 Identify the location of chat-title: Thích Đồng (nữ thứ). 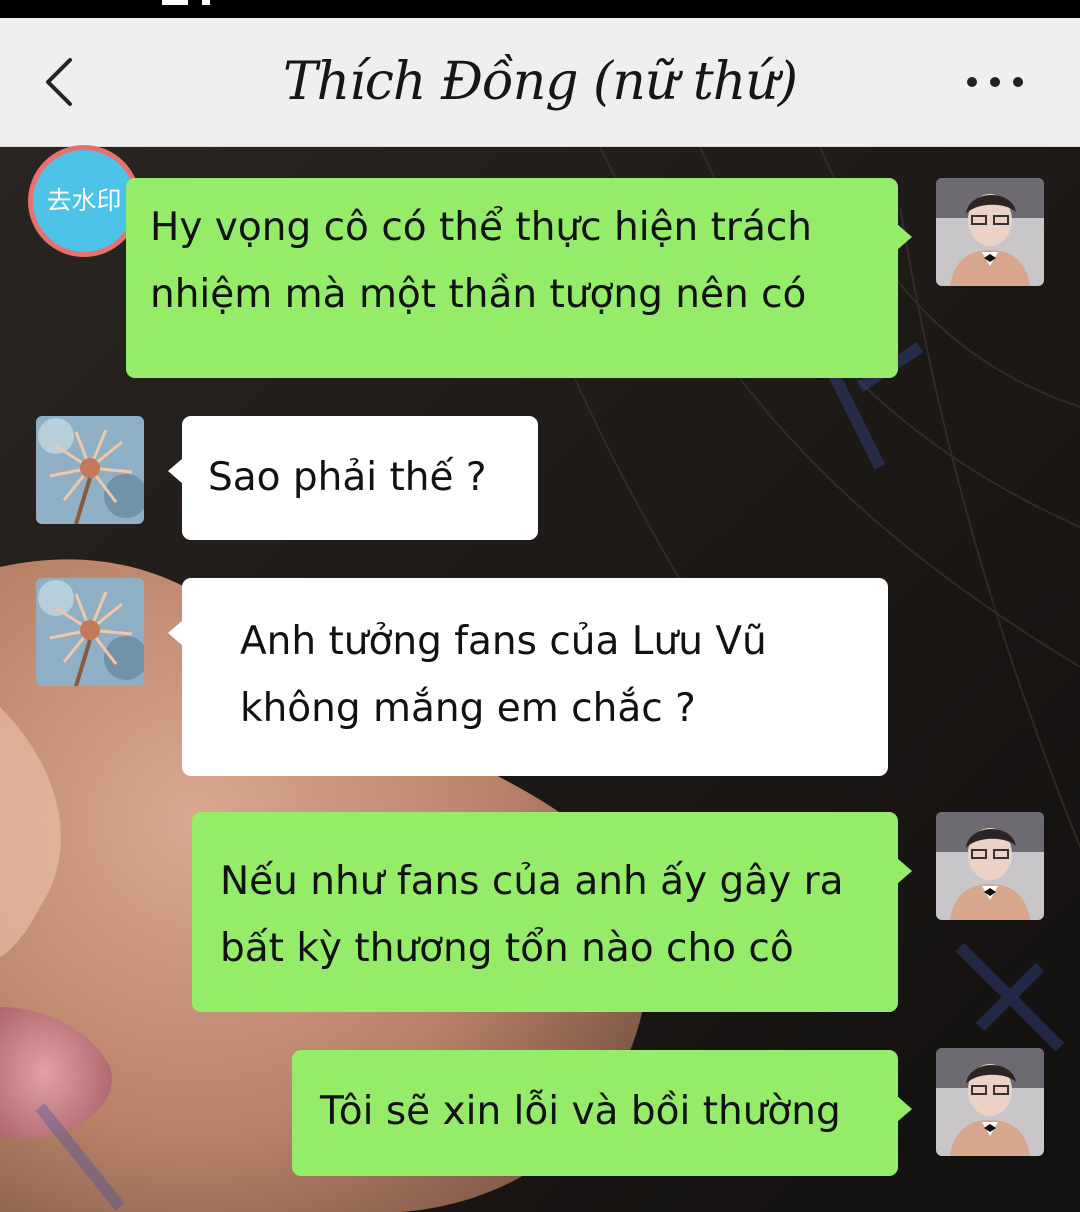
(540, 82).